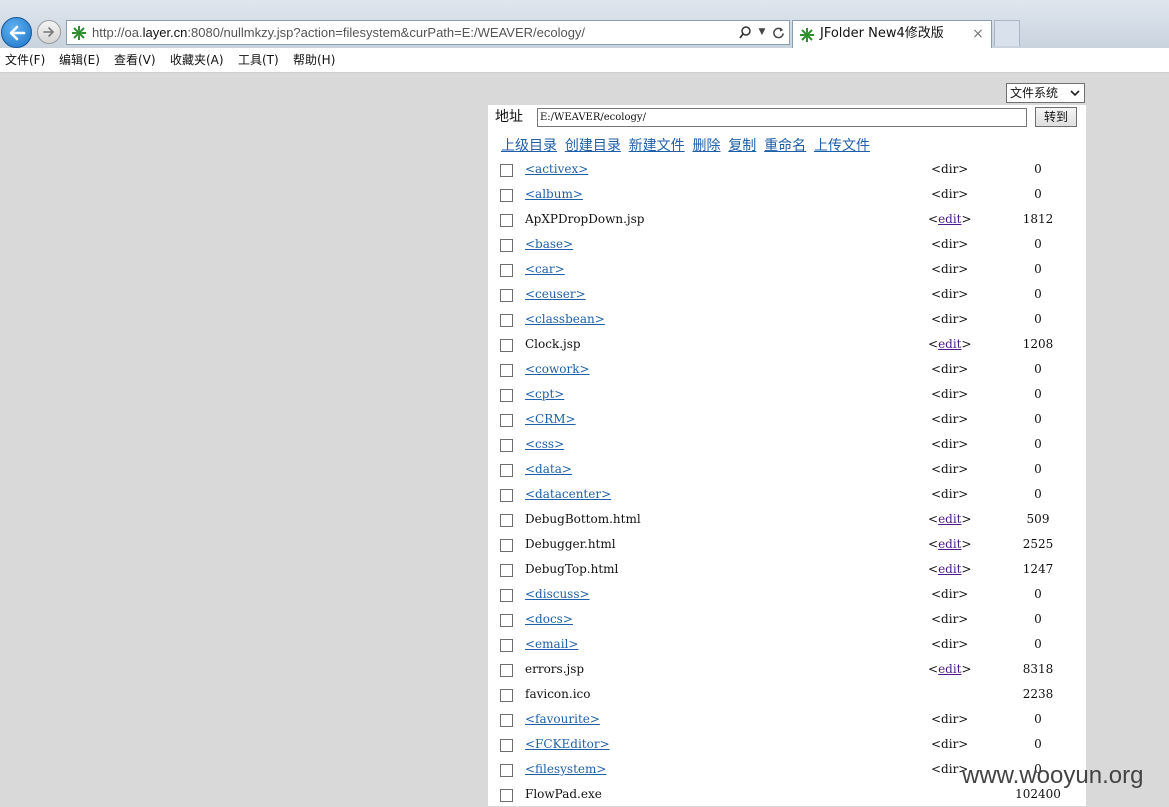 This screenshot has width=1169, height=807. What do you see at coordinates (978, 34) in the screenshot?
I see `close-tab-icon: ×` at bounding box center [978, 34].